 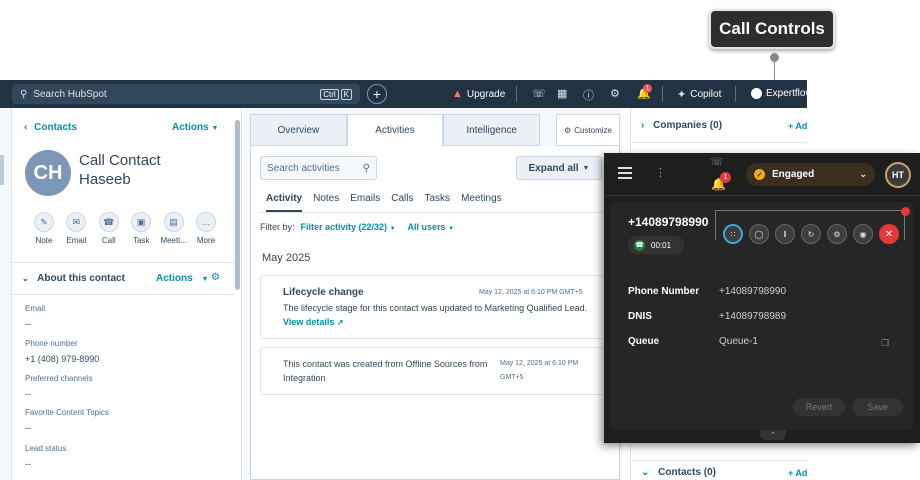 What do you see at coordinates (797, 126) in the screenshot?
I see `add-company-link: + Ad` at bounding box center [797, 126].